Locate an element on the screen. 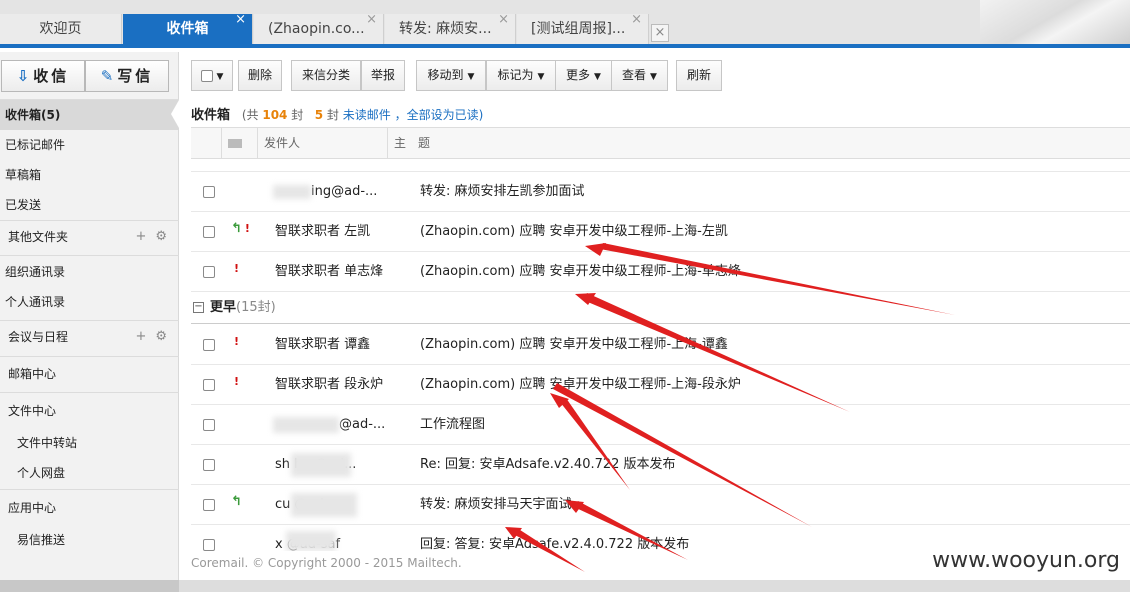 This screenshot has width=1130, height=592. mark-all-read-link: ，全部设为已读) is located at coordinates (439, 115).